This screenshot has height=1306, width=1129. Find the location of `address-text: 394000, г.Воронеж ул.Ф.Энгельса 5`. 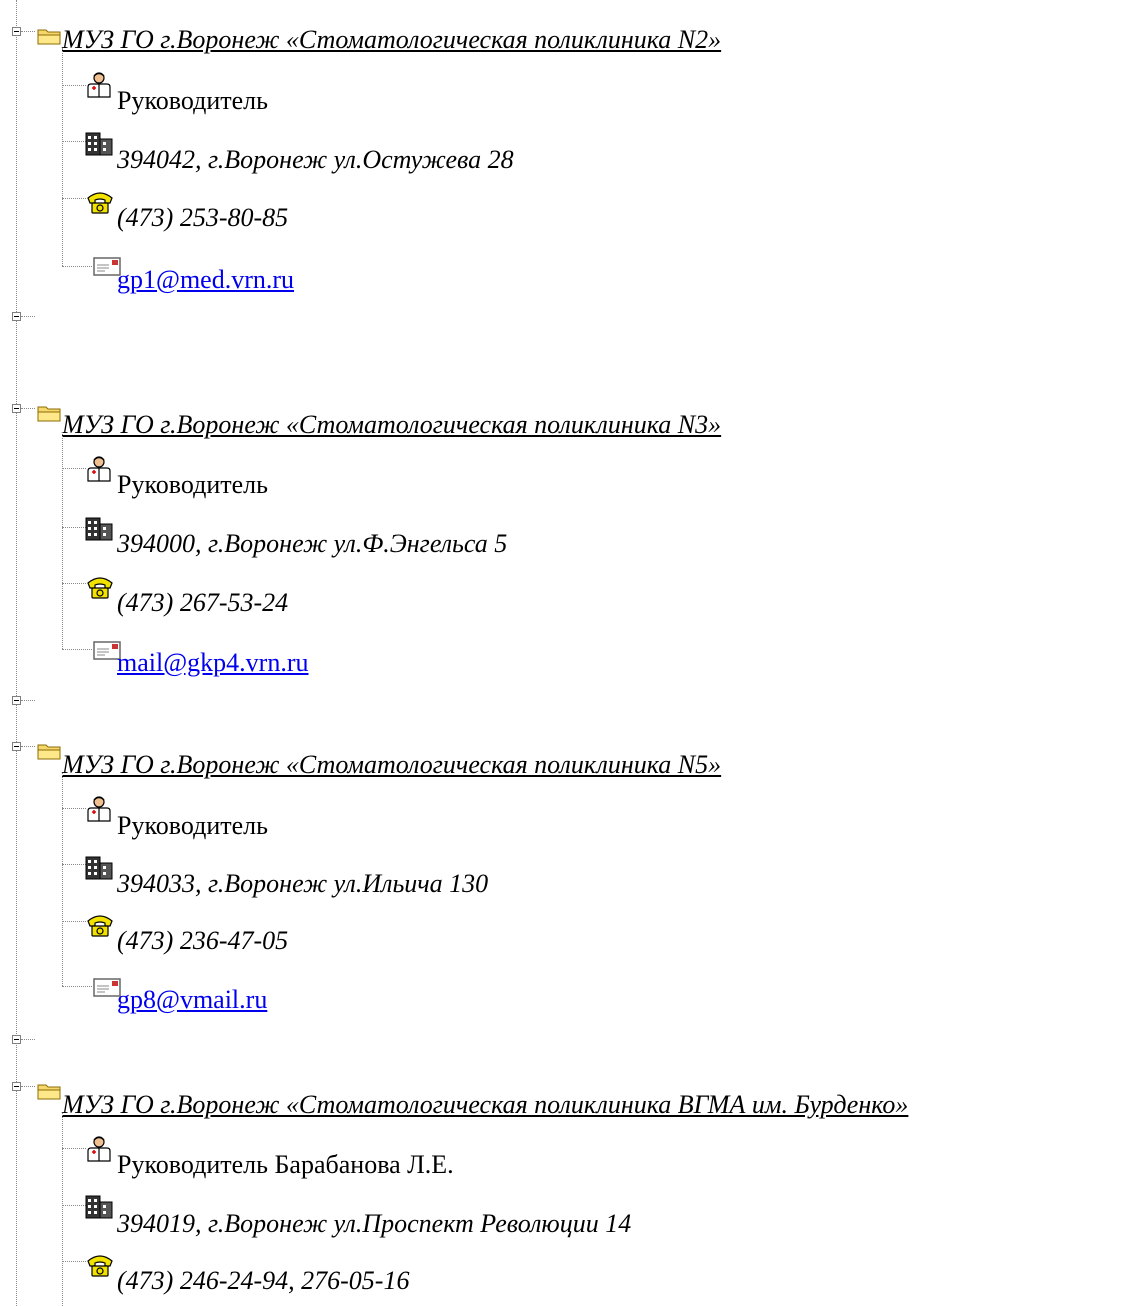

address-text: 394000, г.Воронеж ул.Ф.Энгельса 5 is located at coordinates (312, 543).